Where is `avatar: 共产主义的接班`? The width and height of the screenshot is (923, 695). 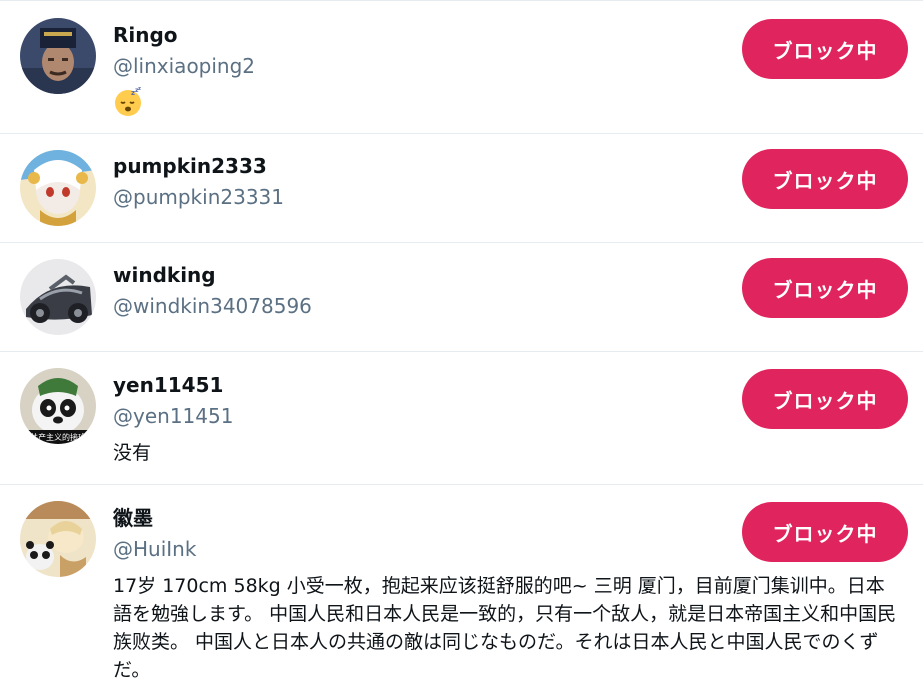
avatar: 共产主义的接班 is located at coordinates (58, 406).